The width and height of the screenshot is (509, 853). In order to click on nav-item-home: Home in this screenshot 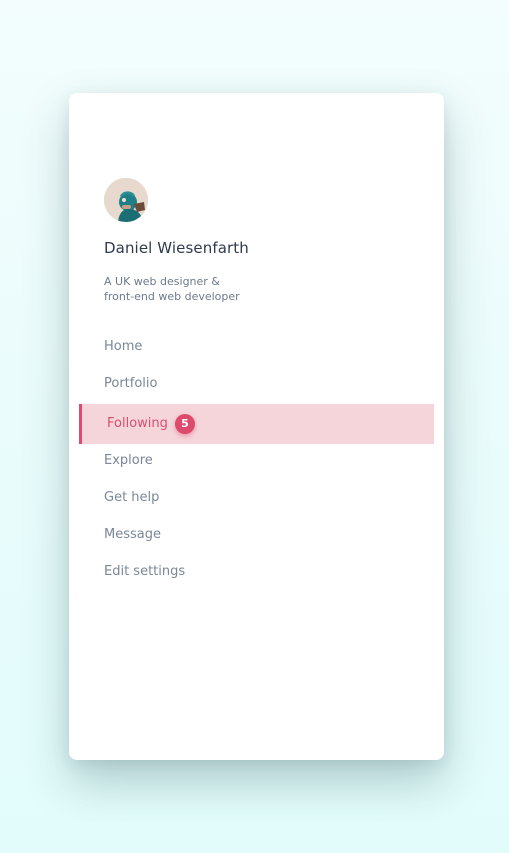, I will do `click(123, 347)`.